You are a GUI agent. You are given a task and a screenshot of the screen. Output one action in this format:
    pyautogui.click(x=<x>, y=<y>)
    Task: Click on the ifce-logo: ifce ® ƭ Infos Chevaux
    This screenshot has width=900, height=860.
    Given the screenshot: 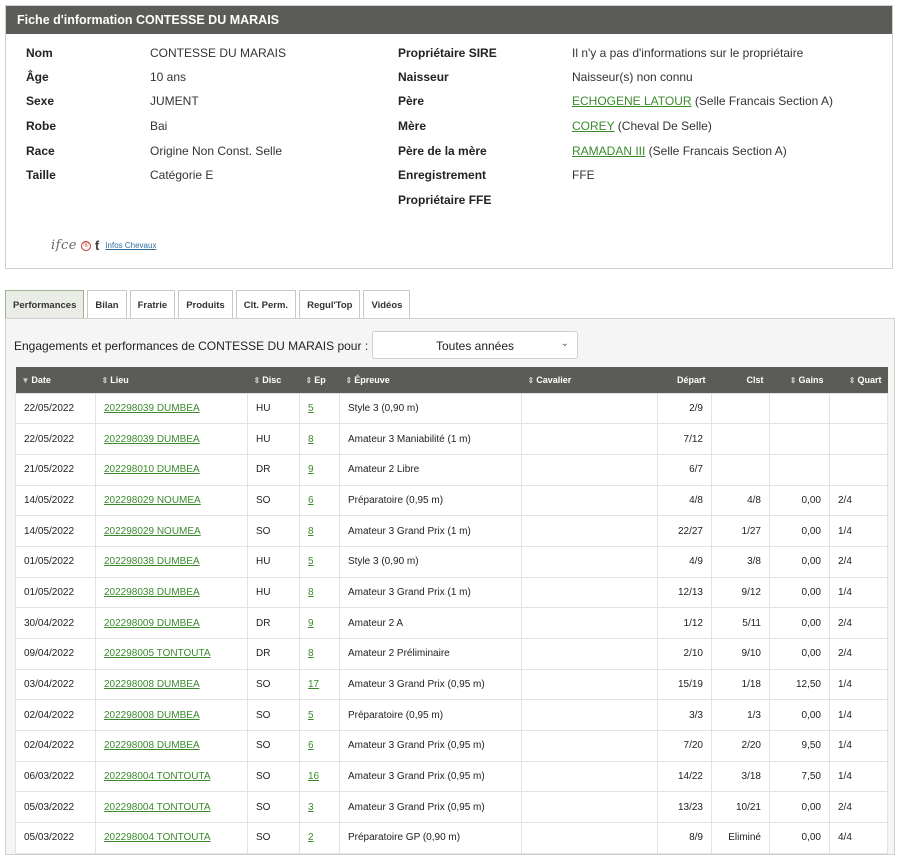 What is the action you would take?
    pyautogui.click(x=103, y=245)
    